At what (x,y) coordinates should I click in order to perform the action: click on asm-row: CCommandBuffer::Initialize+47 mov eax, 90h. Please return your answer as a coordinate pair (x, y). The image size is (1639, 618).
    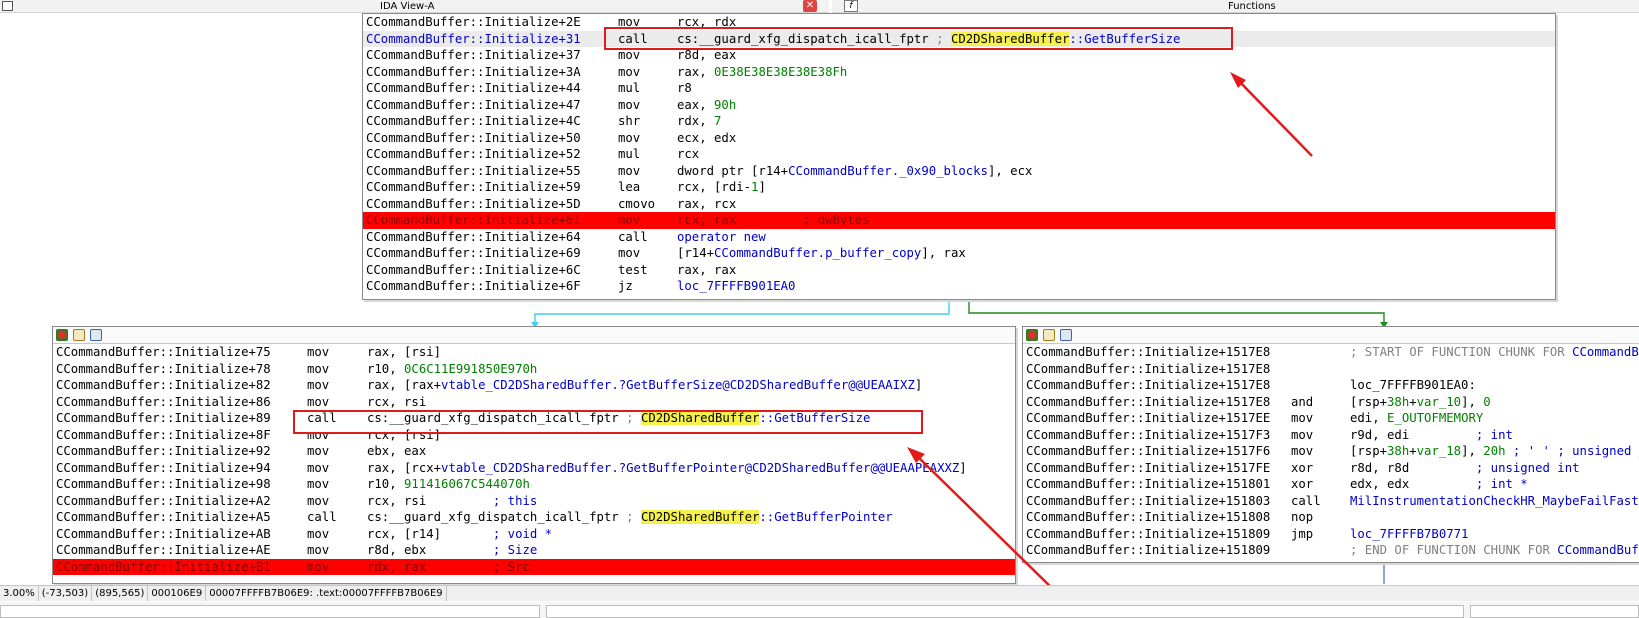
    Looking at the image, I should click on (959, 105).